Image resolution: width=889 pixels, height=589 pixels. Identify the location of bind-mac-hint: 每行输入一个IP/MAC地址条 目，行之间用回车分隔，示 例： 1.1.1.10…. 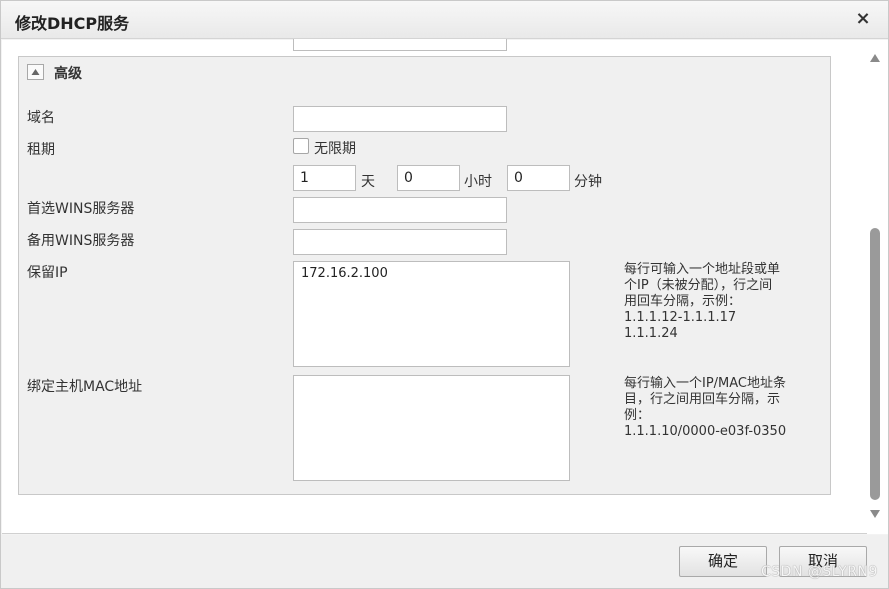
(705, 408).